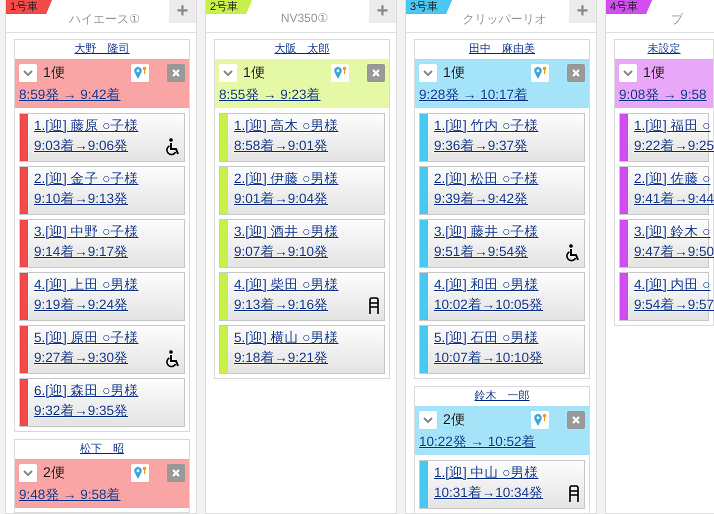 The image size is (714, 514). Describe the element at coordinates (286, 305) in the screenshot. I see `stop-time-link: 9:13着→9:16発` at that location.